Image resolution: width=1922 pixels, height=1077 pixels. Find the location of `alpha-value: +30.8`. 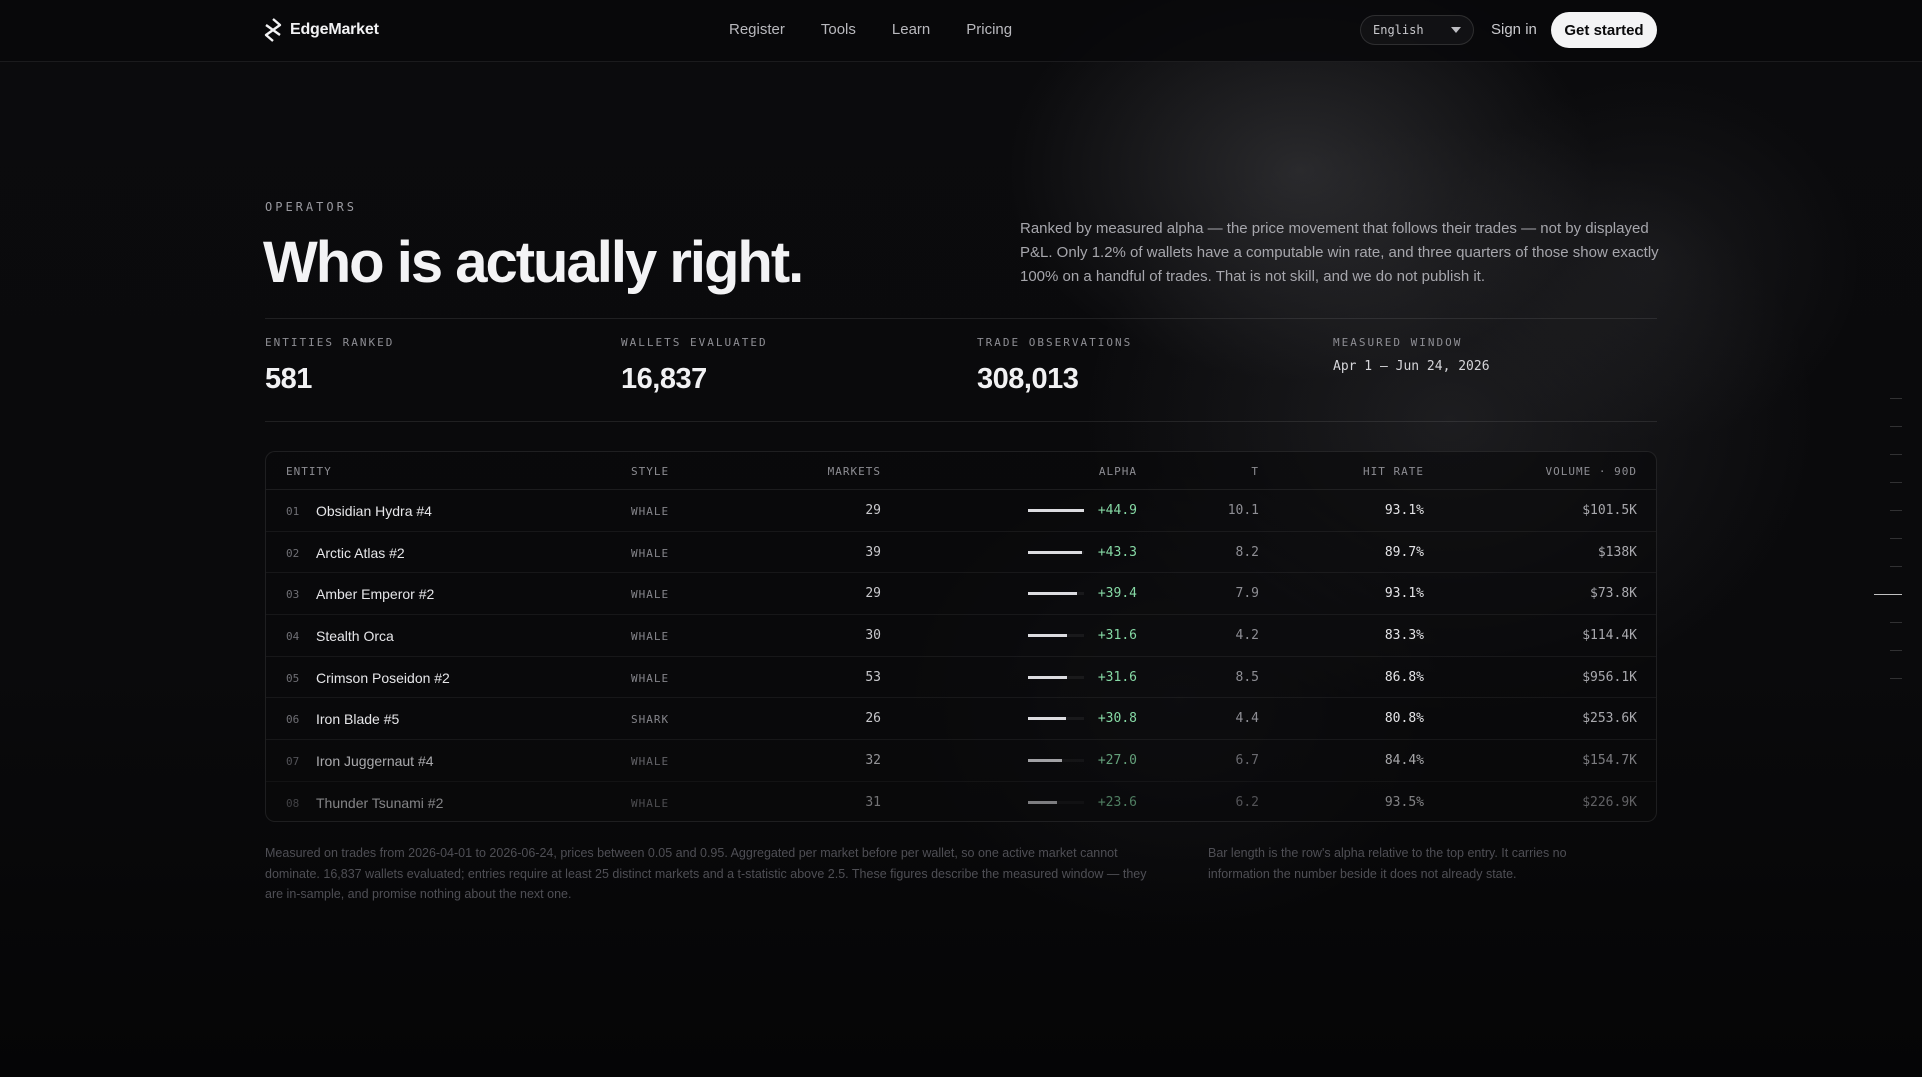

alpha-value: +30.8 is located at coordinates (1117, 719).